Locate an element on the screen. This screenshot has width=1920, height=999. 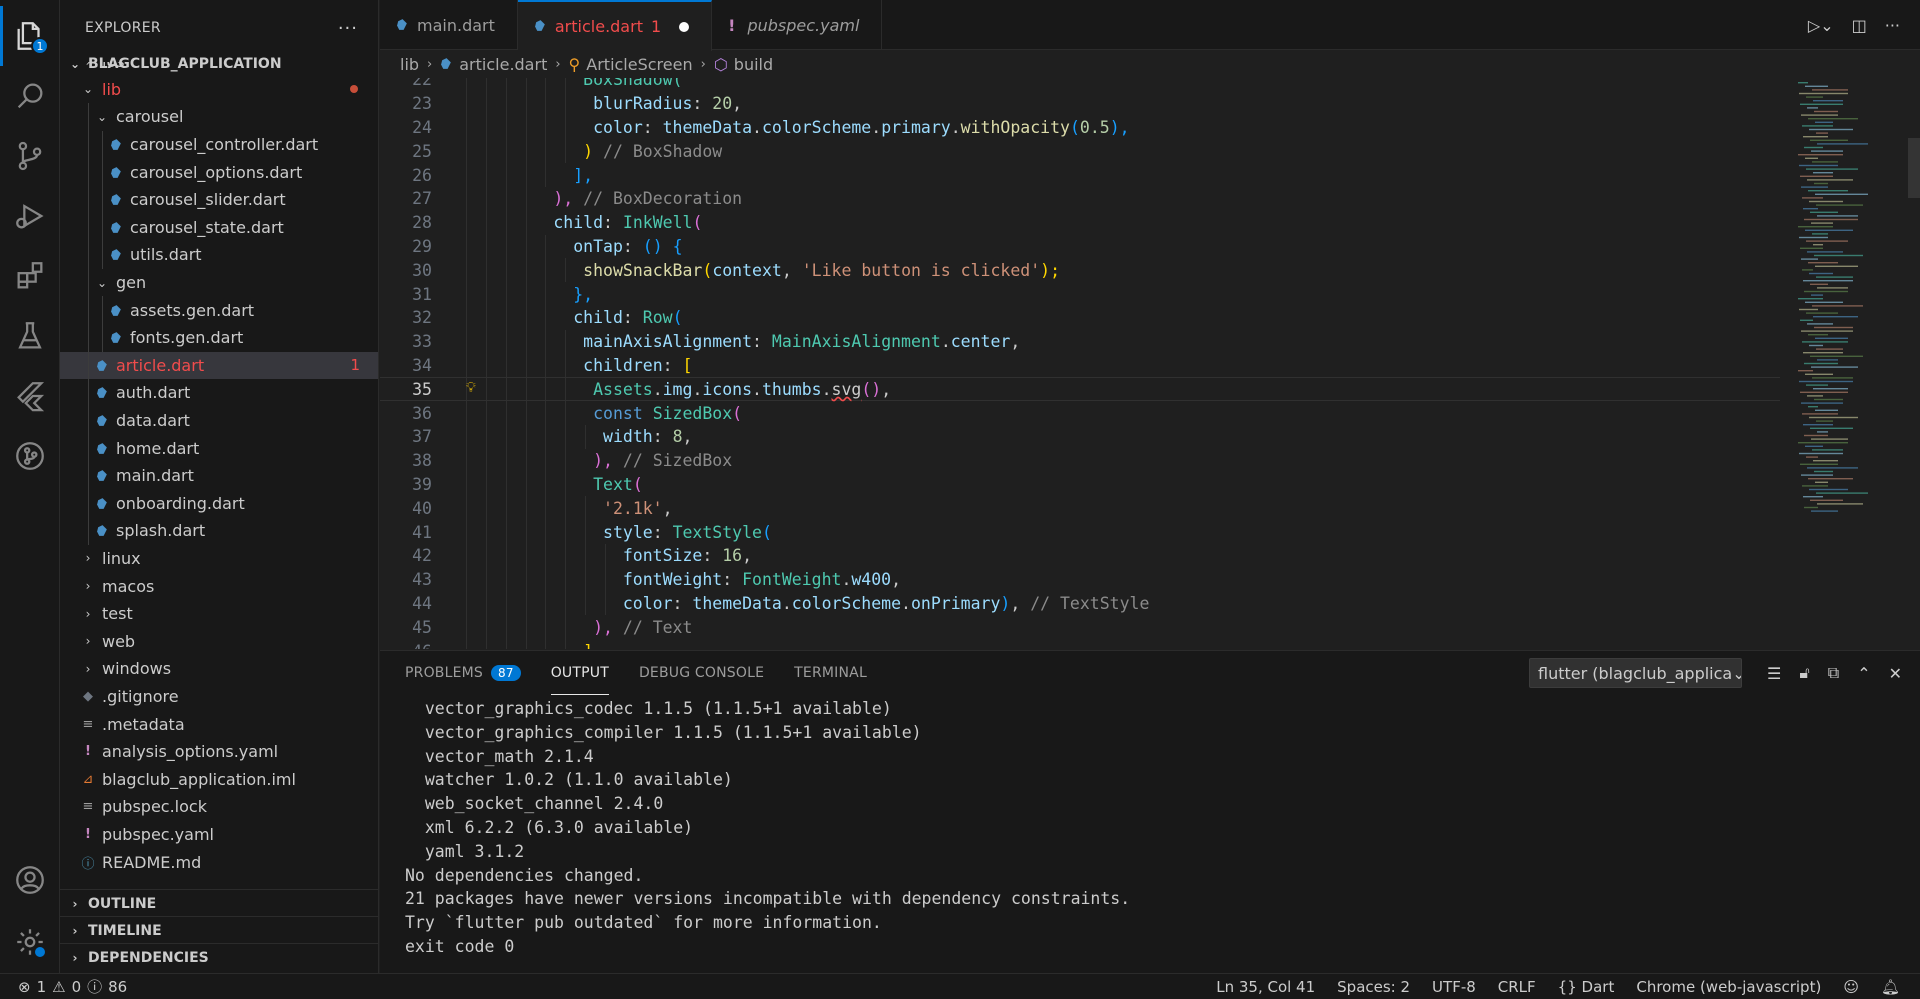
output-channel-select: flutter (blagclub_applica ⌄ is located at coordinates (1635, 673).